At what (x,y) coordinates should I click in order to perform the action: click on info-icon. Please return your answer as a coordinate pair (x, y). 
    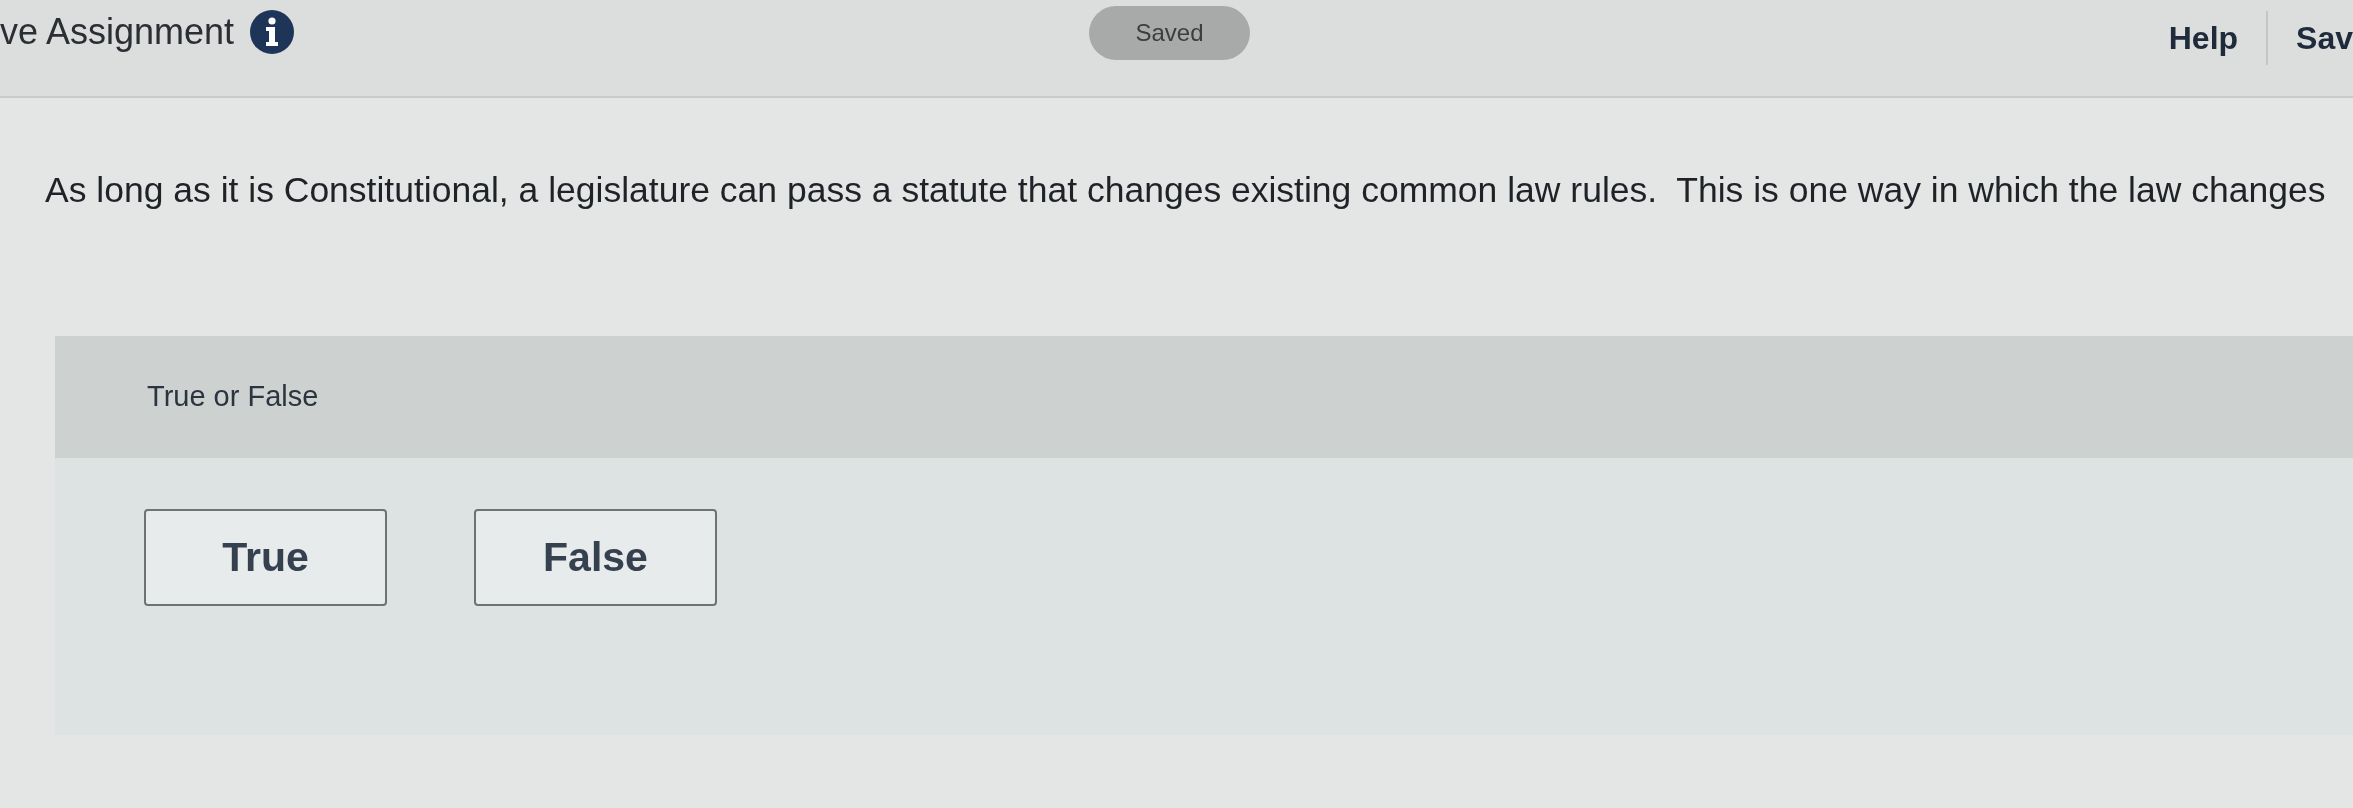
    Looking at the image, I should click on (272, 32).